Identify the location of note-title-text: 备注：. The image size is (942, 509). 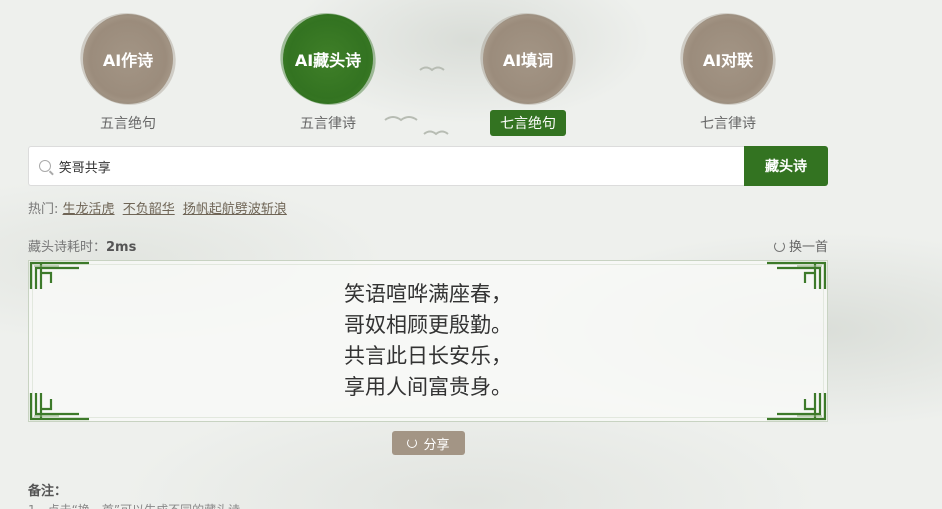
(48, 491).